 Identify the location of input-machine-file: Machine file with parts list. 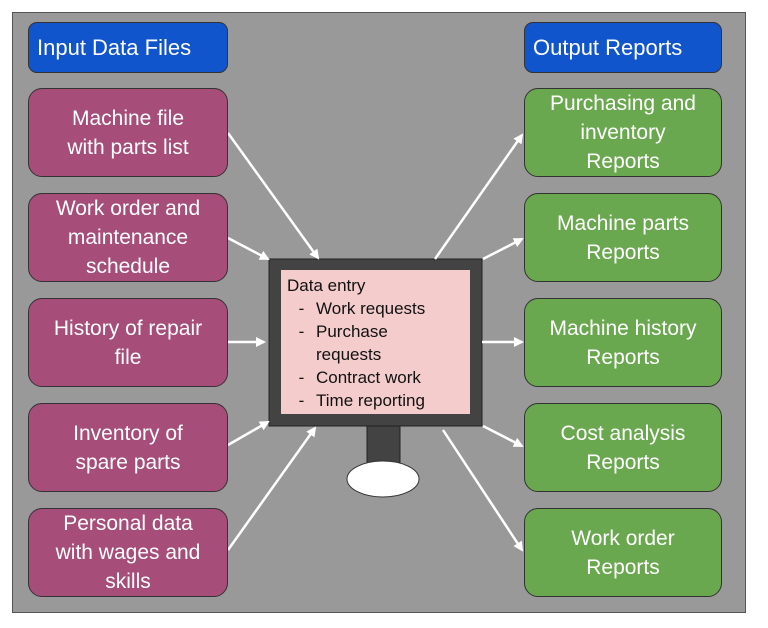
(128, 132).